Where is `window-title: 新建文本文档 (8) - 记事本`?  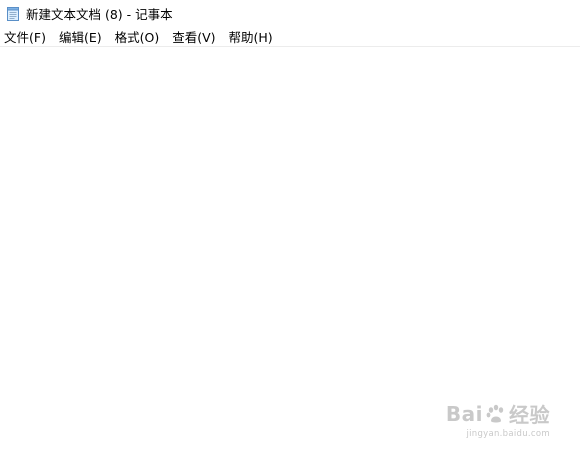 window-title: 新建文本文档 (8) - 记事本 is located at coordinates (99, 14).